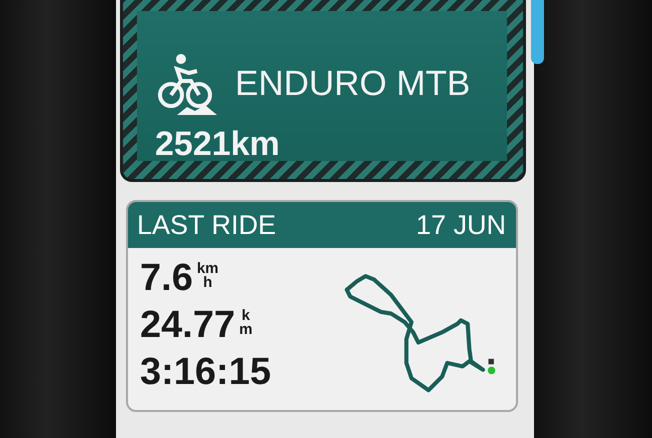 This screenshot has height=438, width=652. What do you see at coordinates (352, 84) in the screenshot?
I see `profile-name: ENDURO MTB` at bounding box center [352, 84].